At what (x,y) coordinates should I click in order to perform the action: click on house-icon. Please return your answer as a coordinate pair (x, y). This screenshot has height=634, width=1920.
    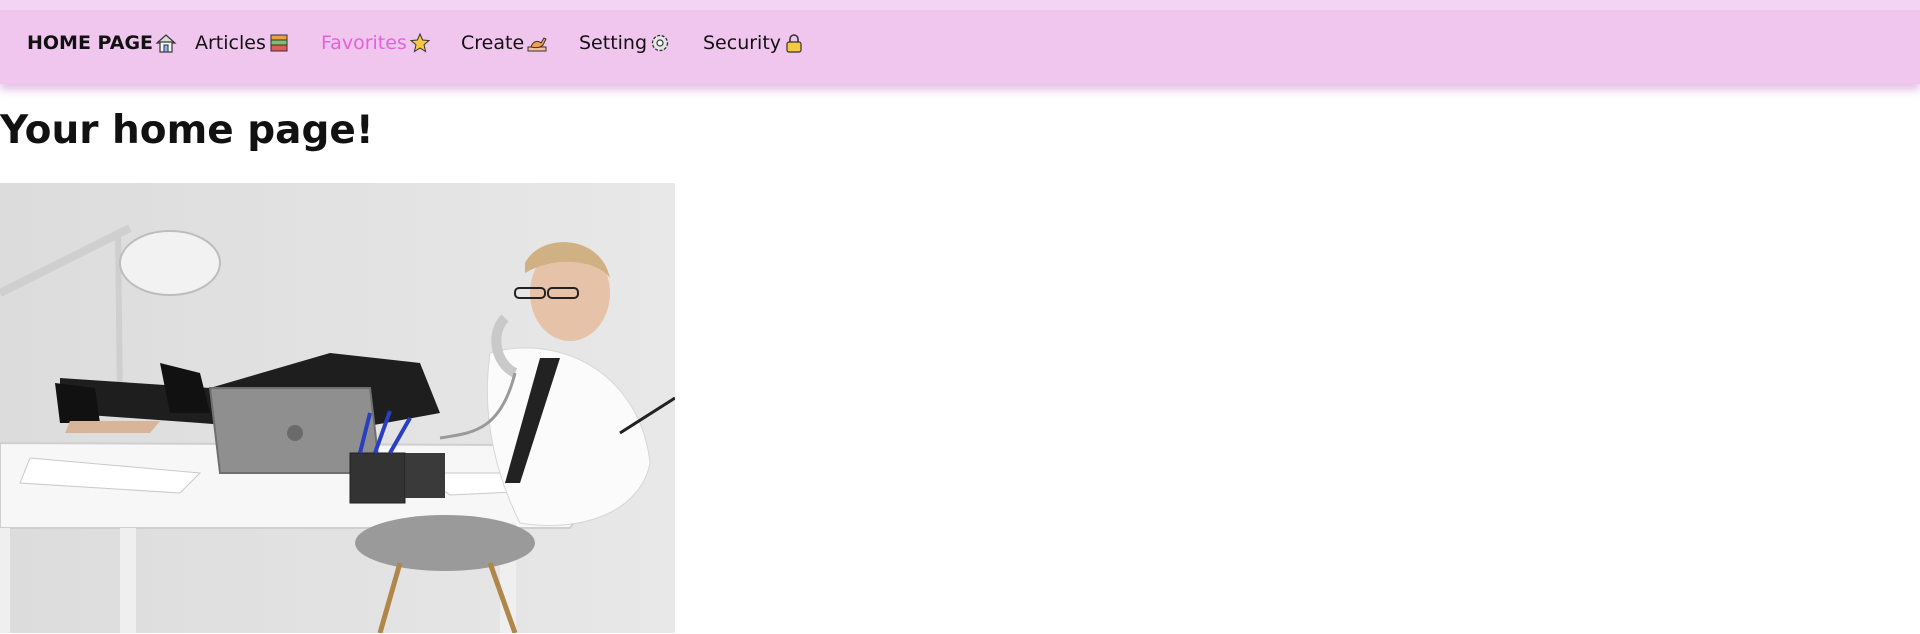
    Looking at the image, I should click on (166, 43).